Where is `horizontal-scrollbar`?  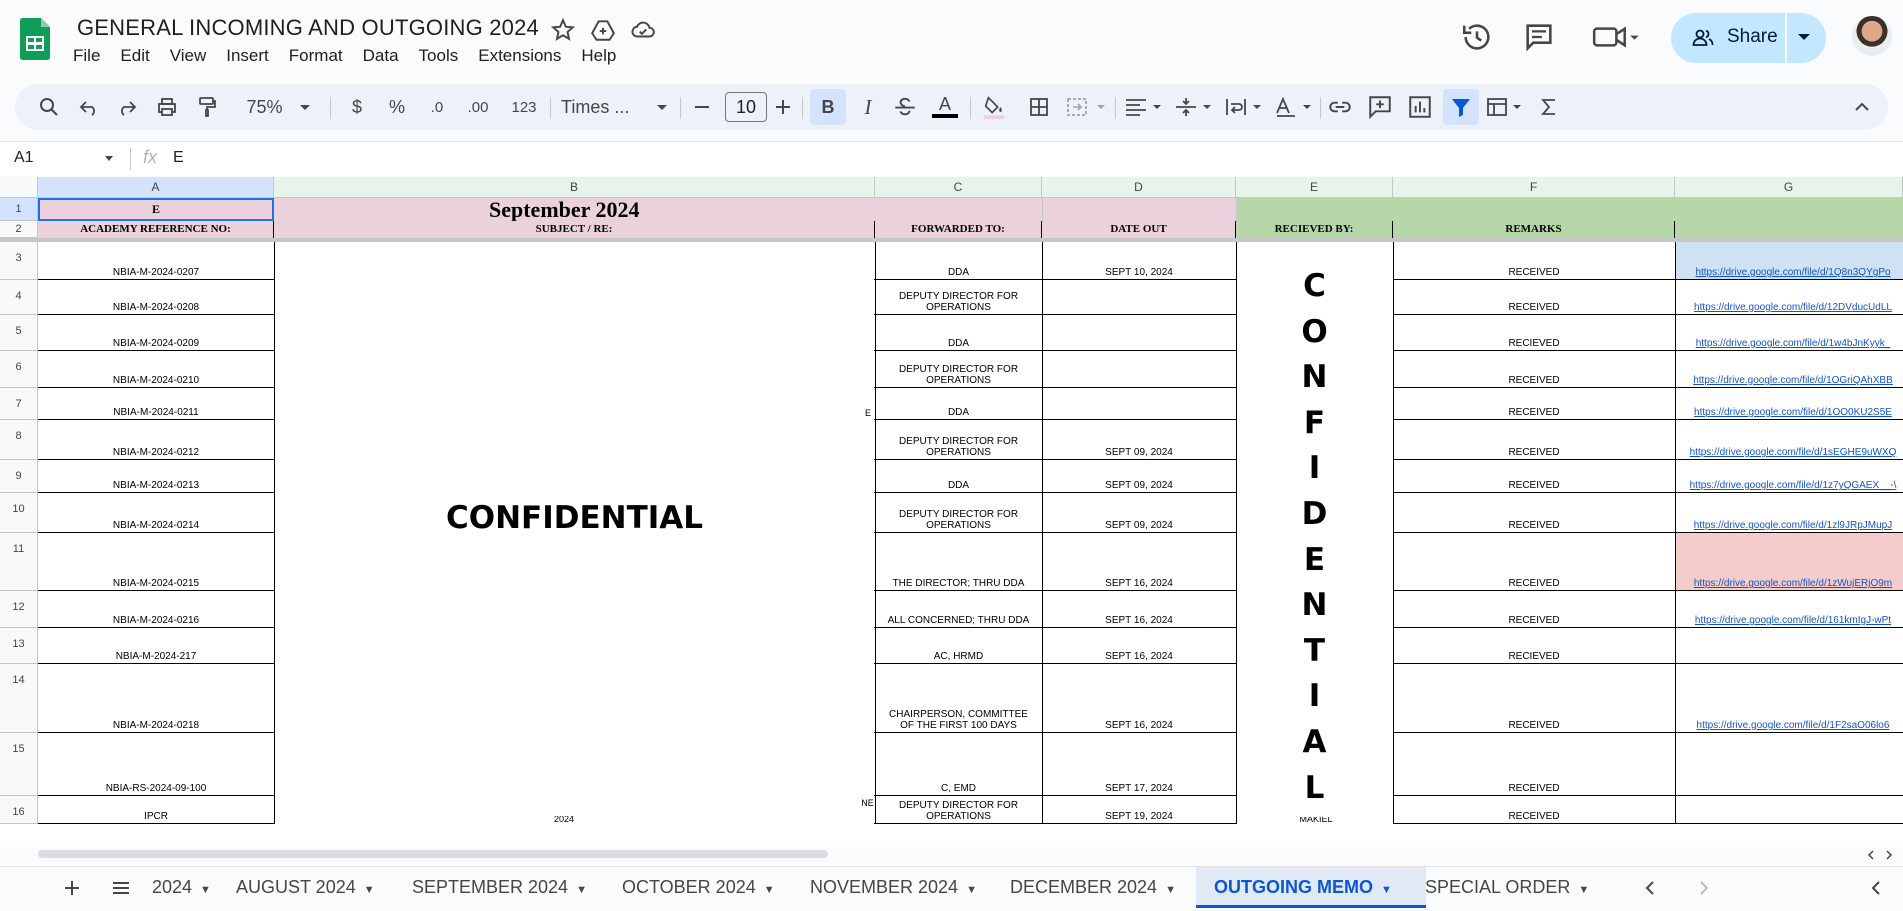 horizontal-scrollbar is located at coordinates (433, 854).